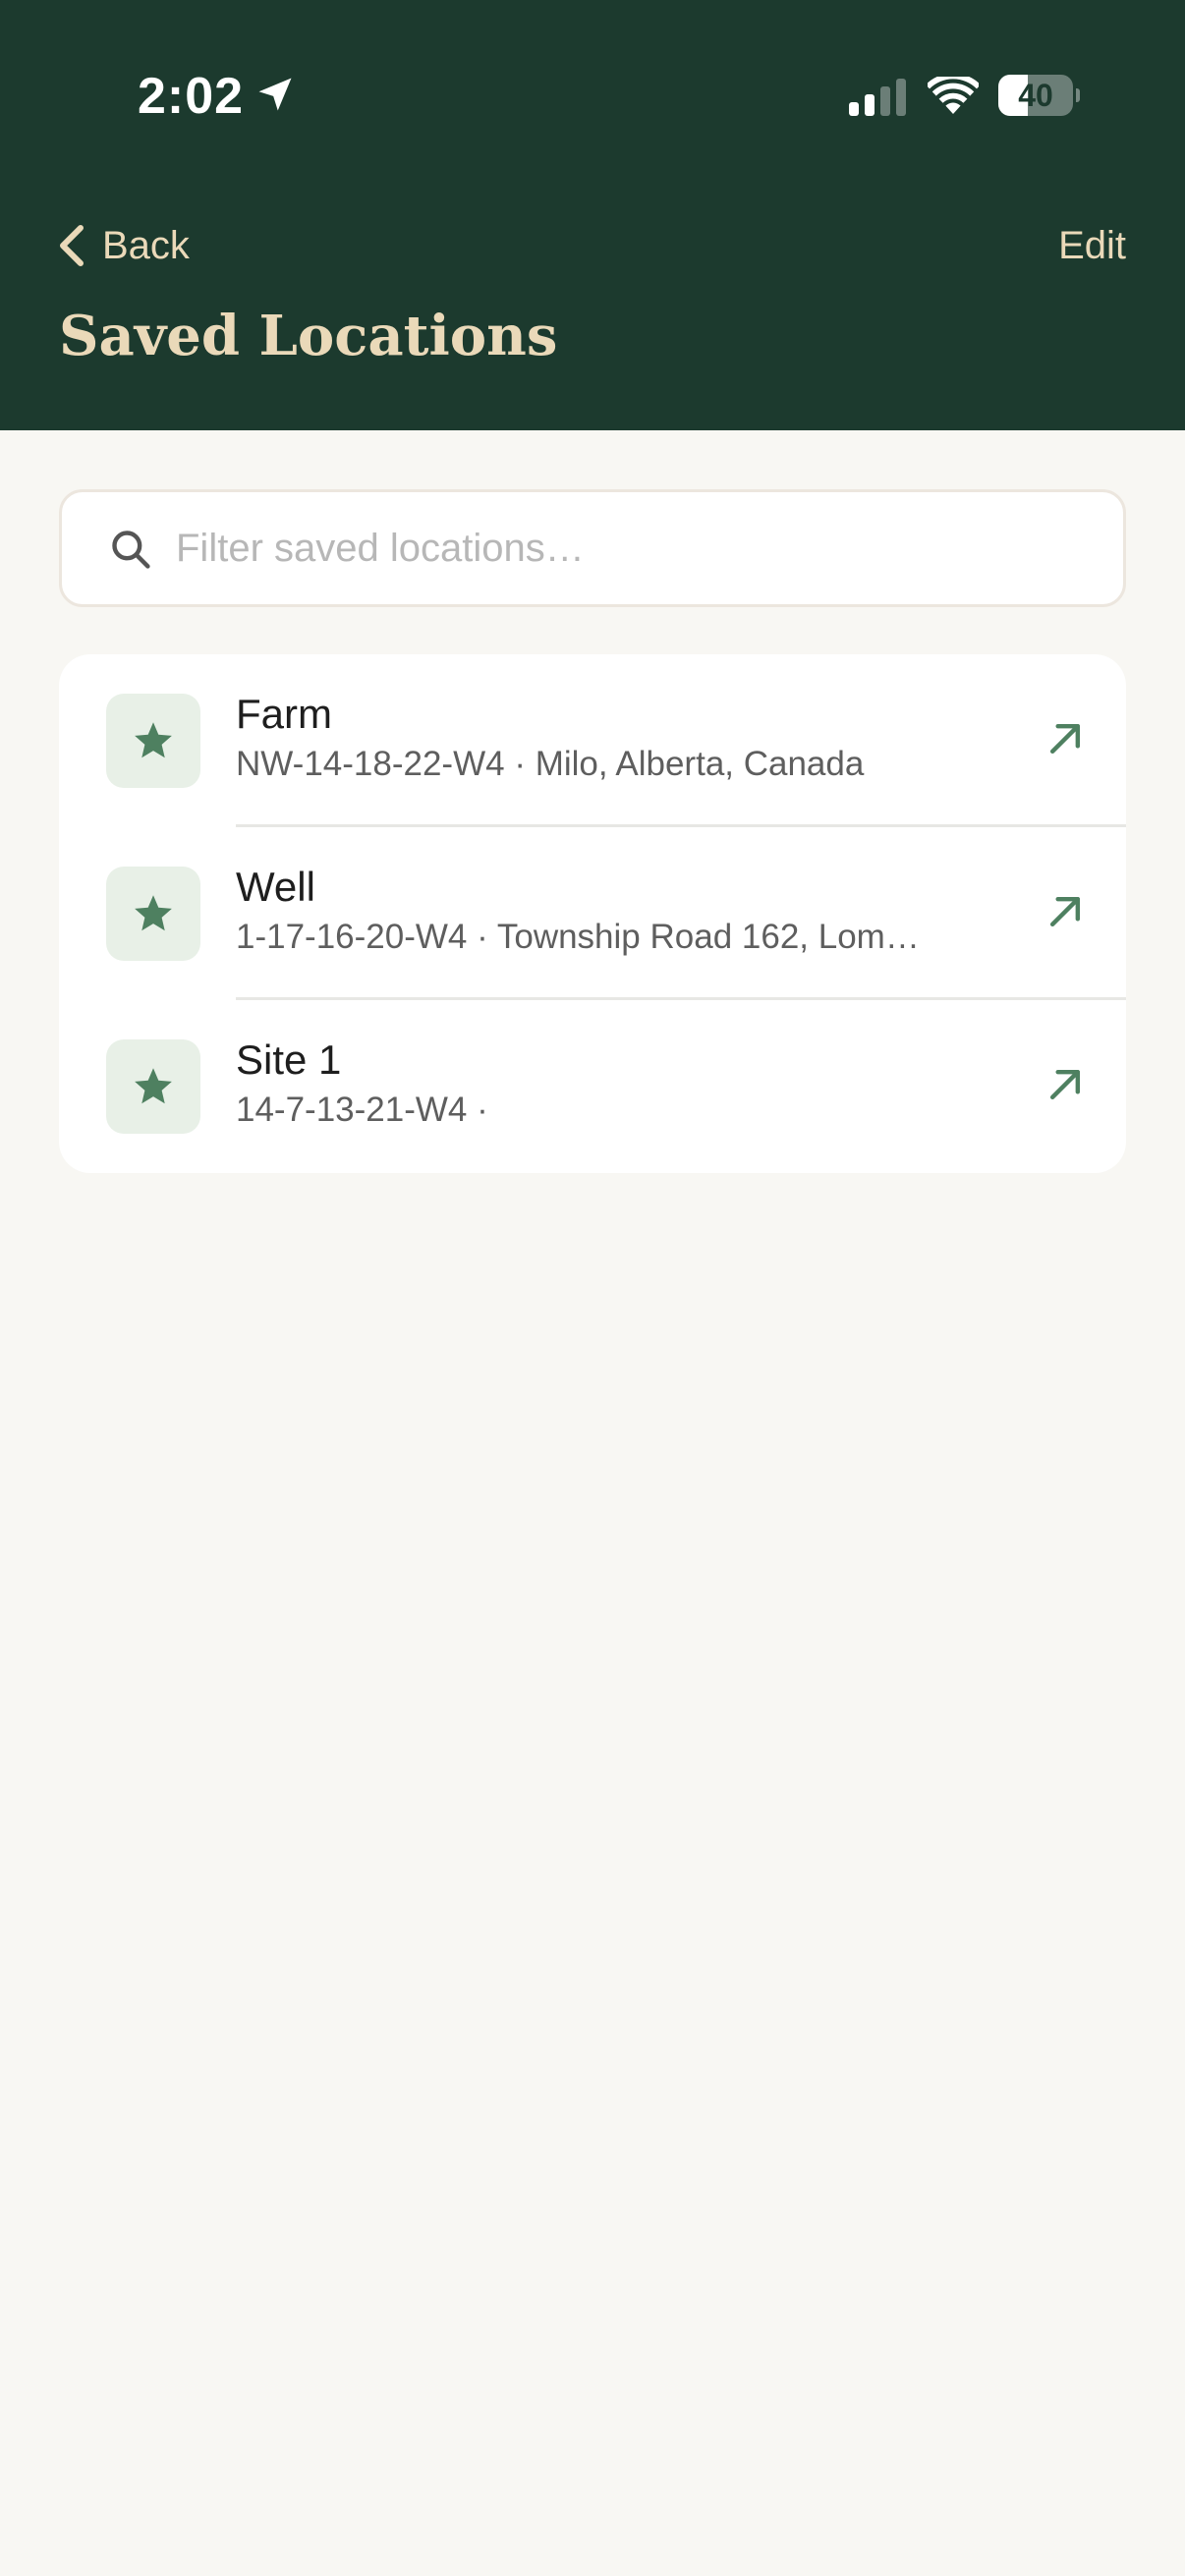  Describe the element at coordinates (878, 97) in the screenshot. I see `cellular-signal-icon` at that location.